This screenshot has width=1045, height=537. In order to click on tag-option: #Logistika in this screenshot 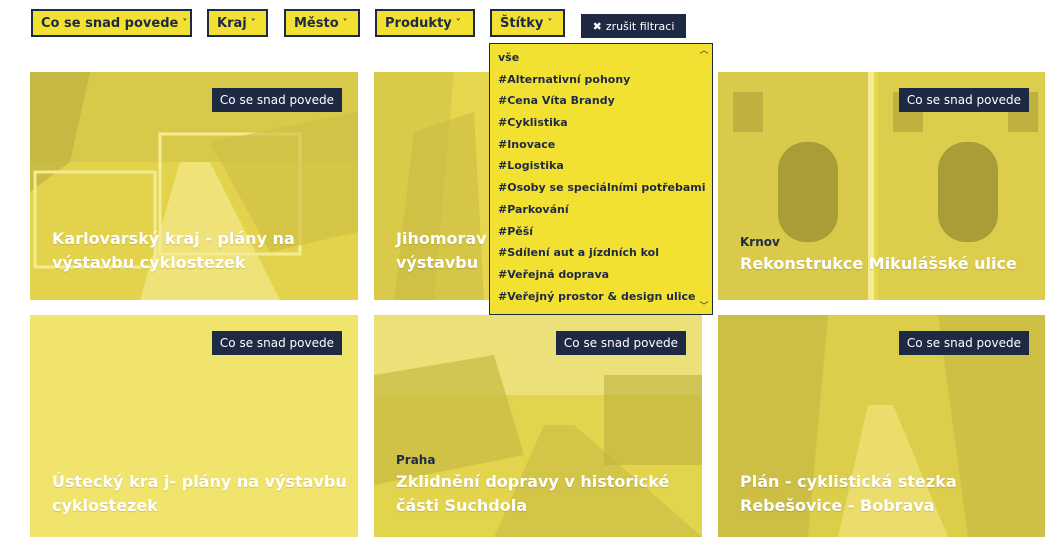, I will do `click(605, 166)`.